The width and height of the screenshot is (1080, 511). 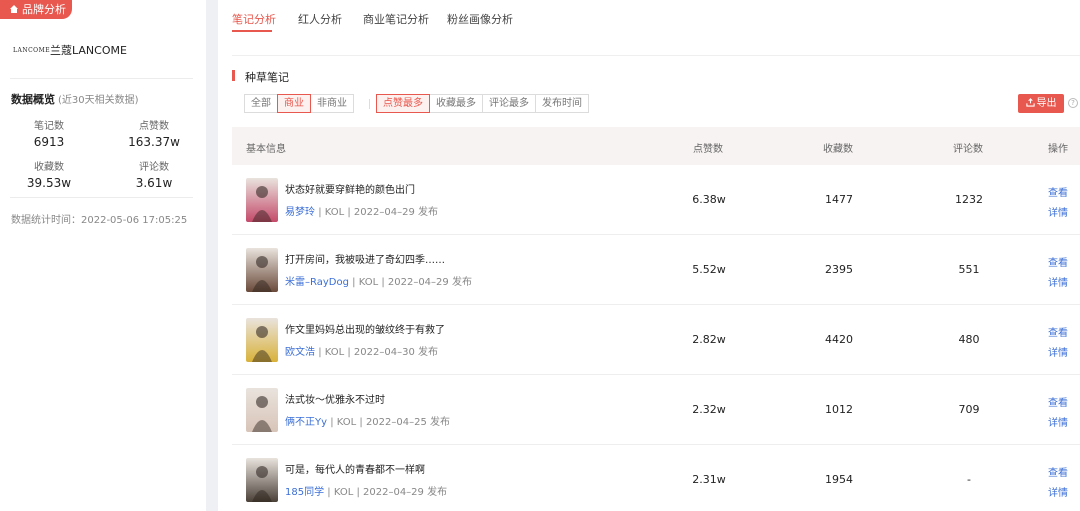 I want to click on section-marker, so click(x=233, y=75).